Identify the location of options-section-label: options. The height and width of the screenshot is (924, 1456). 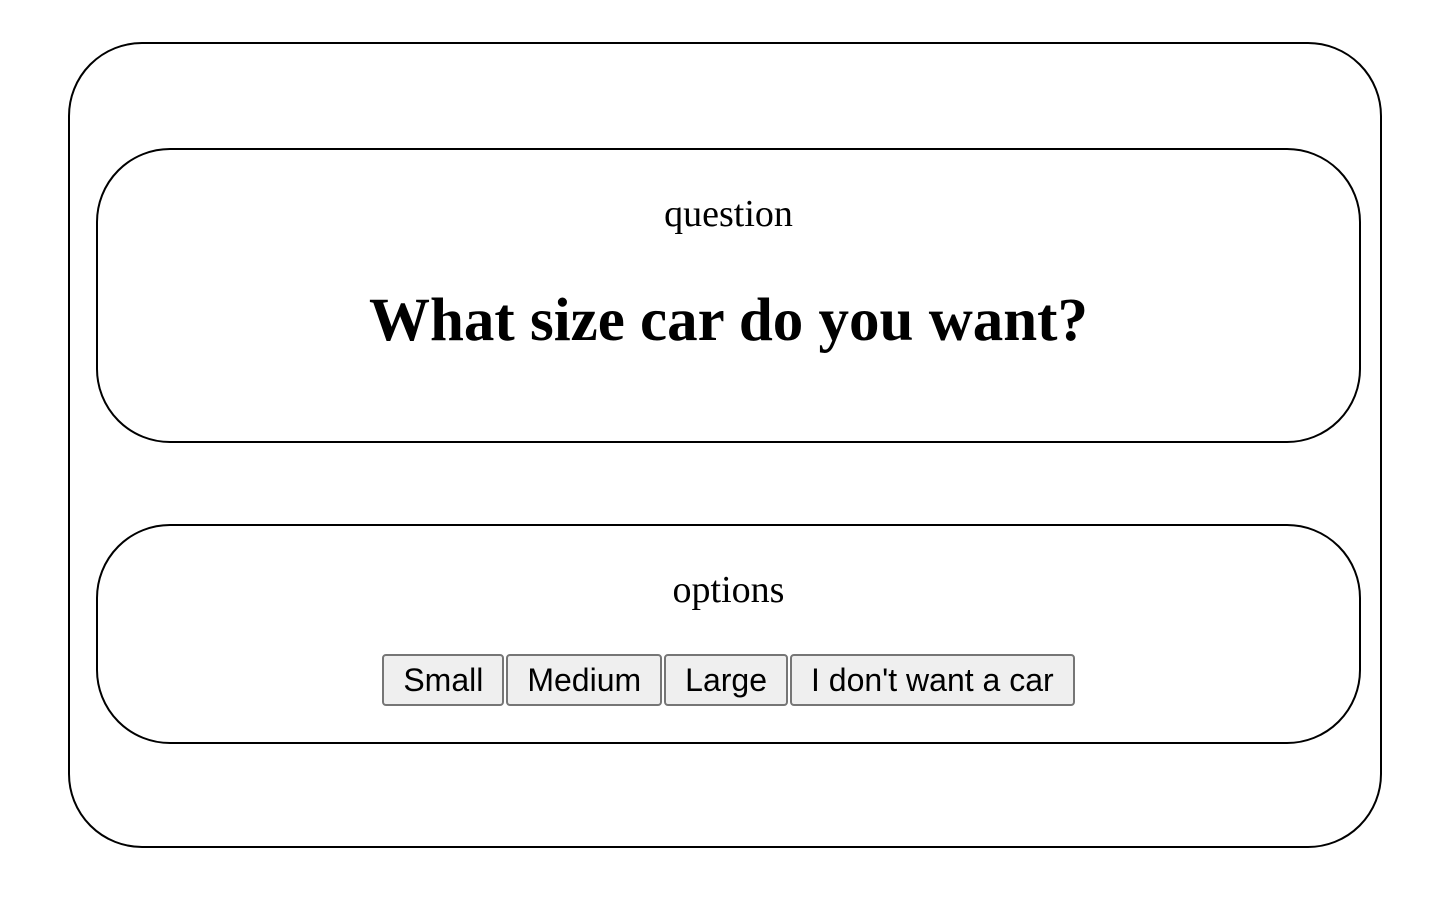
(728, 590).